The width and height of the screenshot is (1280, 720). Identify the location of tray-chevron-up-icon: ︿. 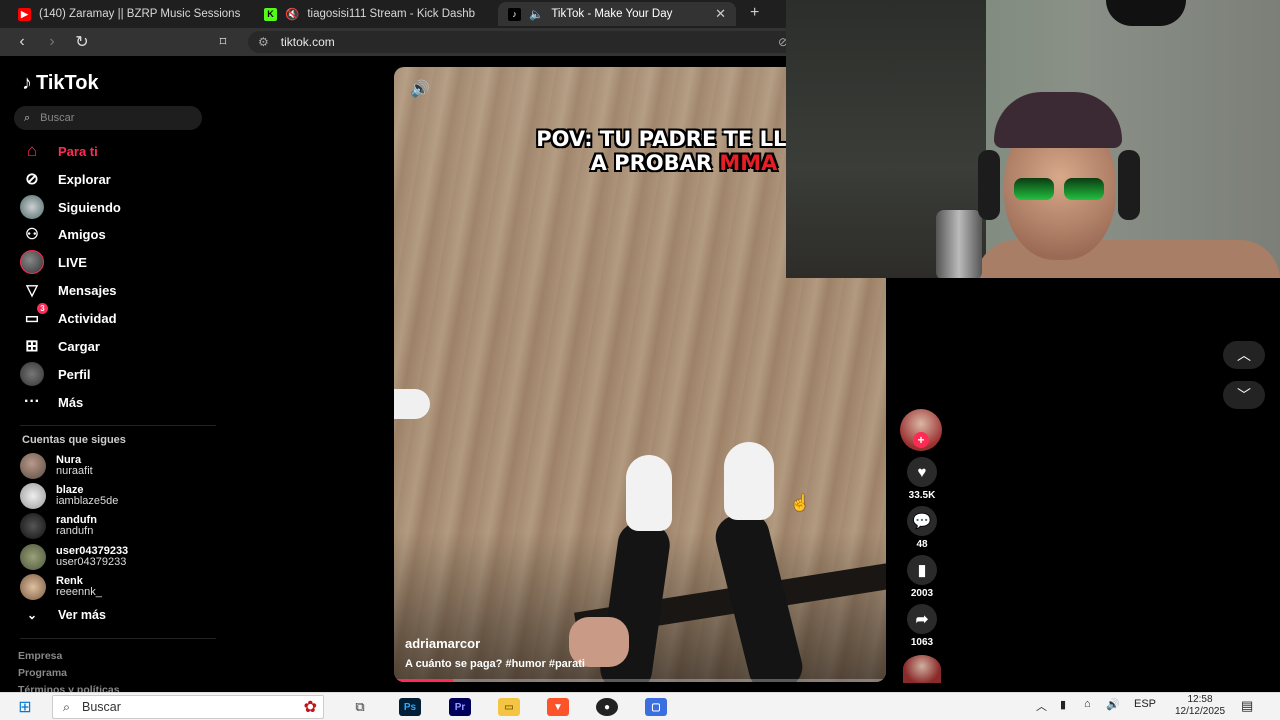
(1041, 706).